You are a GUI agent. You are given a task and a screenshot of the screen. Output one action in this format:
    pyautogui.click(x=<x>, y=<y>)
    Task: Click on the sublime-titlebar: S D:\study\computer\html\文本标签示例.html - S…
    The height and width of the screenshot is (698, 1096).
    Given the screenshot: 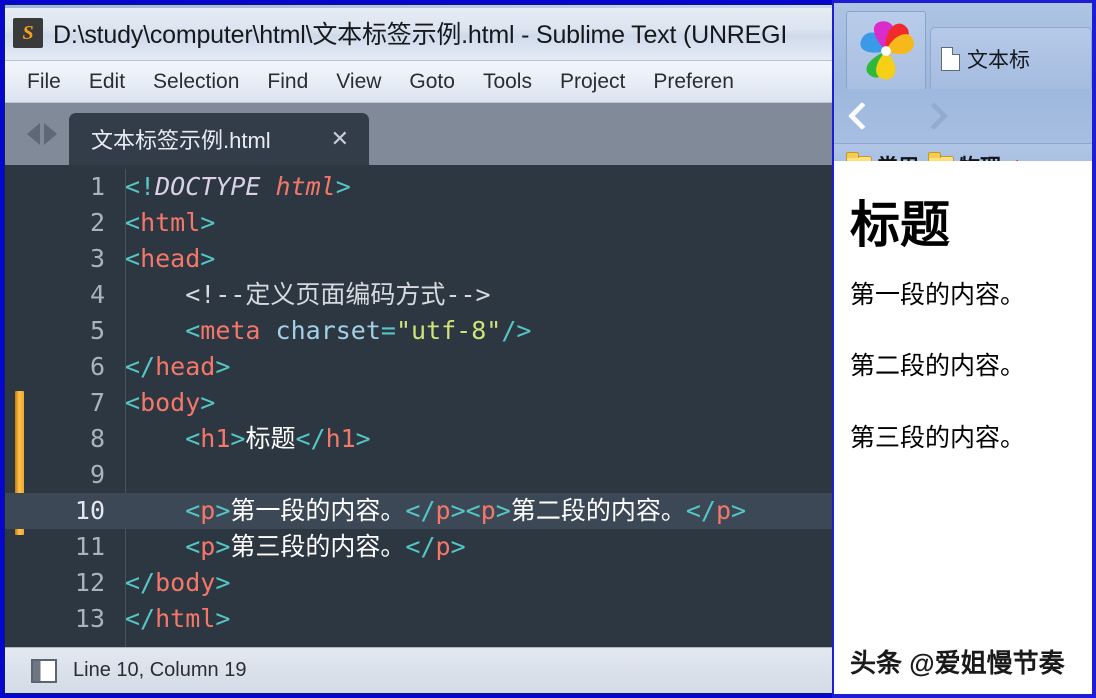 What is the action you would take?
    pyautogui.click(x=422, y=33)
    